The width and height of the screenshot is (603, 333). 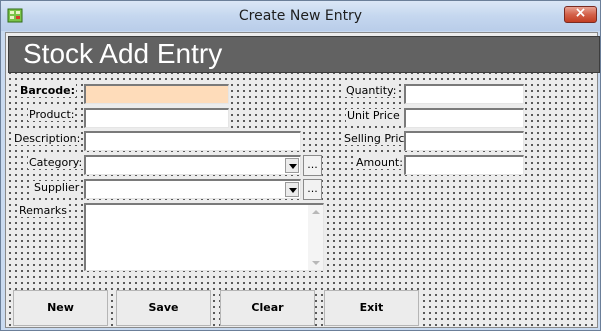 I want to click on category-select, so click(x=192, y=165).